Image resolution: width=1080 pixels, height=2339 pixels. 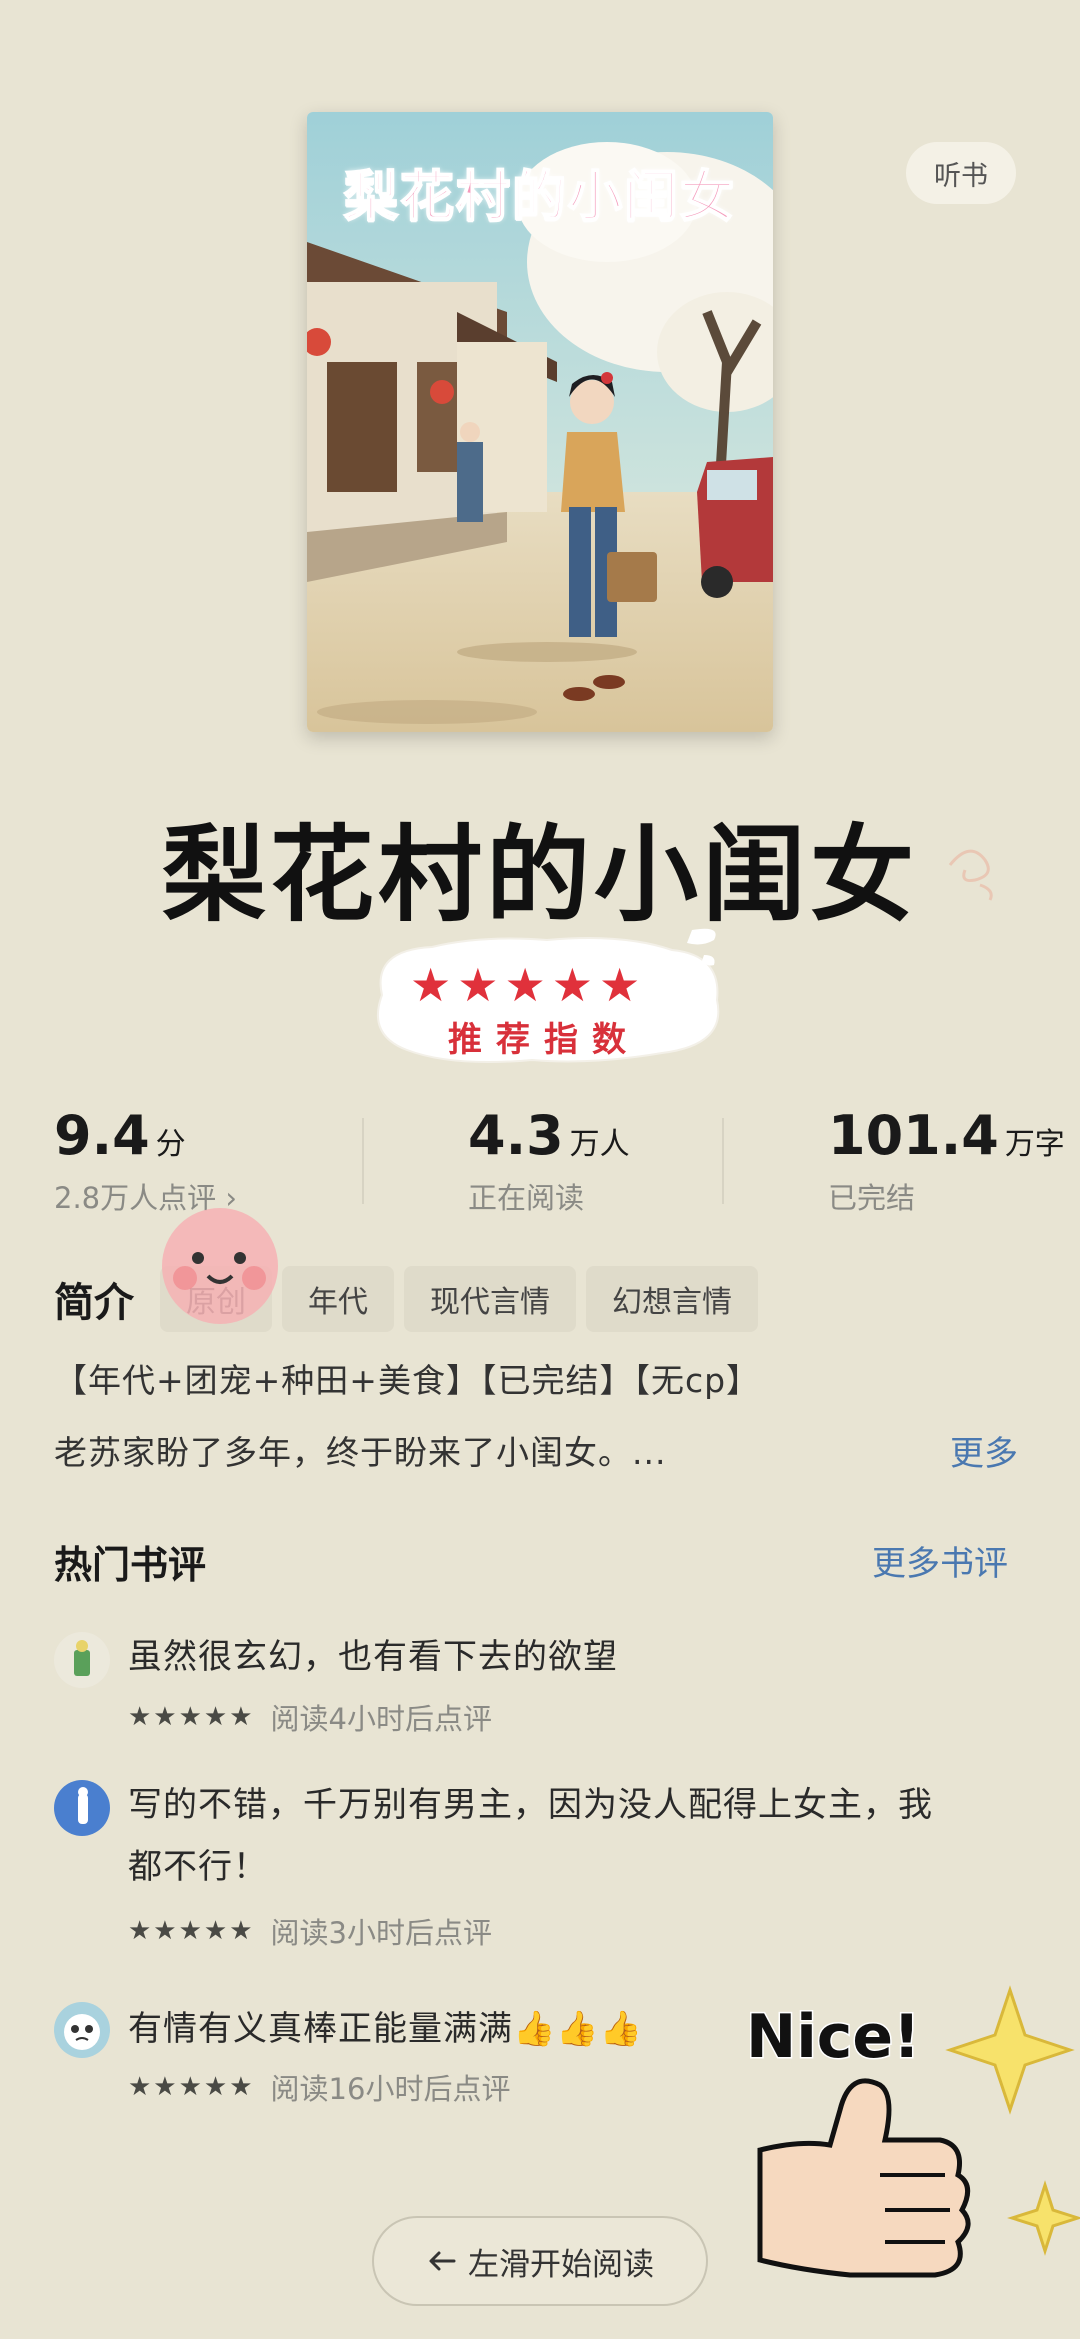 I want to click on swirl-decoration-icon, so click(x=970, y=875).